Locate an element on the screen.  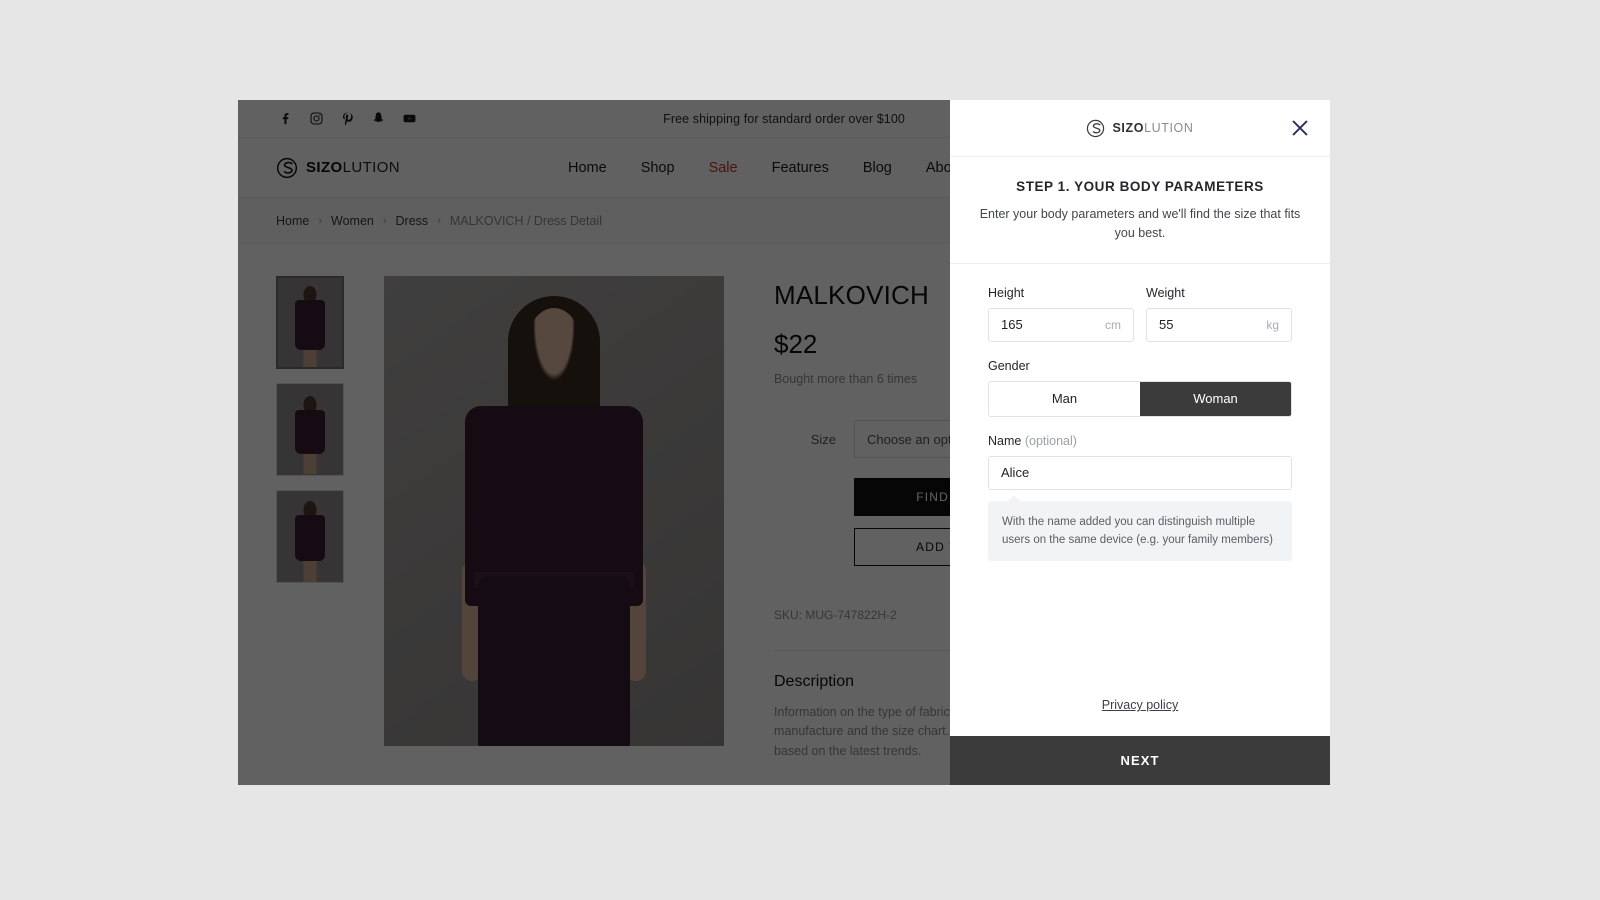
height-field-group: Height 165 cm is located at coordinates (1061, 314).